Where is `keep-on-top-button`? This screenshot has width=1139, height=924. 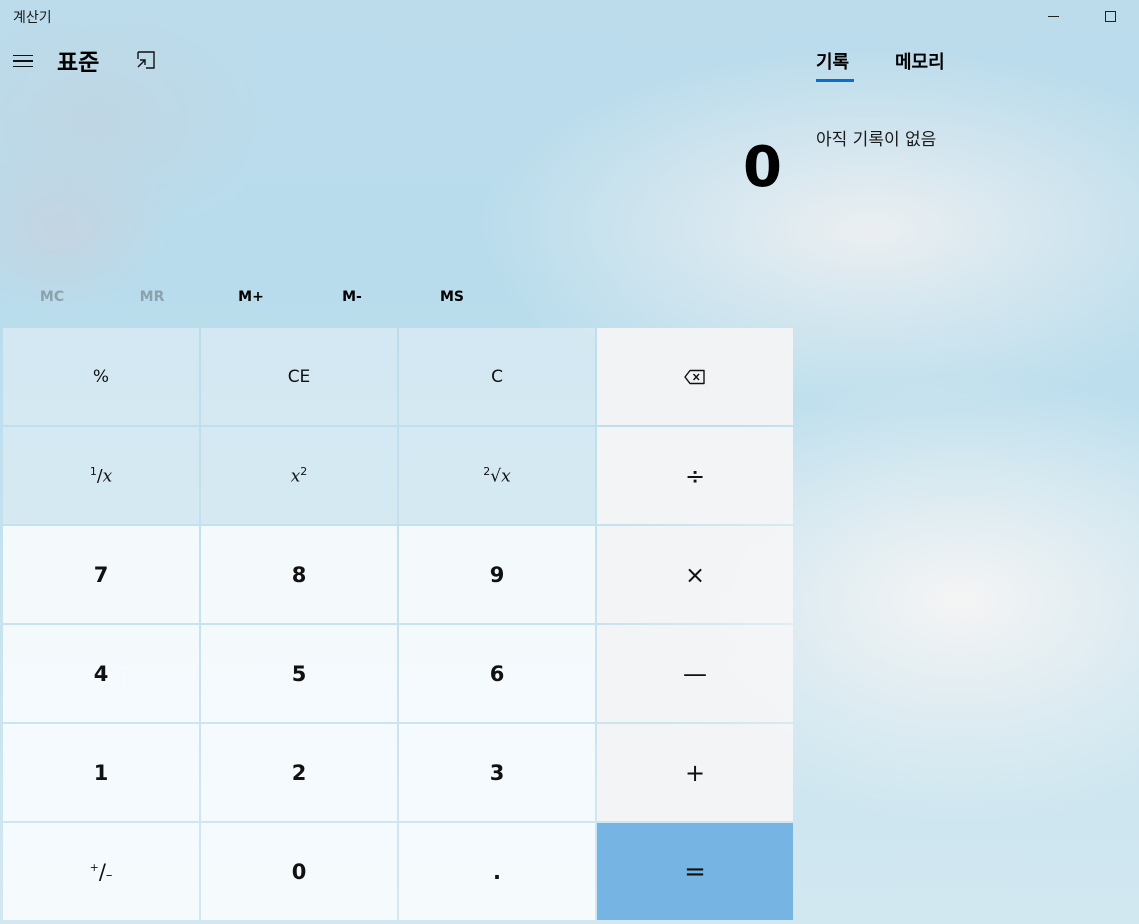
keep-on-top-button is located at coordinates (146, 60).